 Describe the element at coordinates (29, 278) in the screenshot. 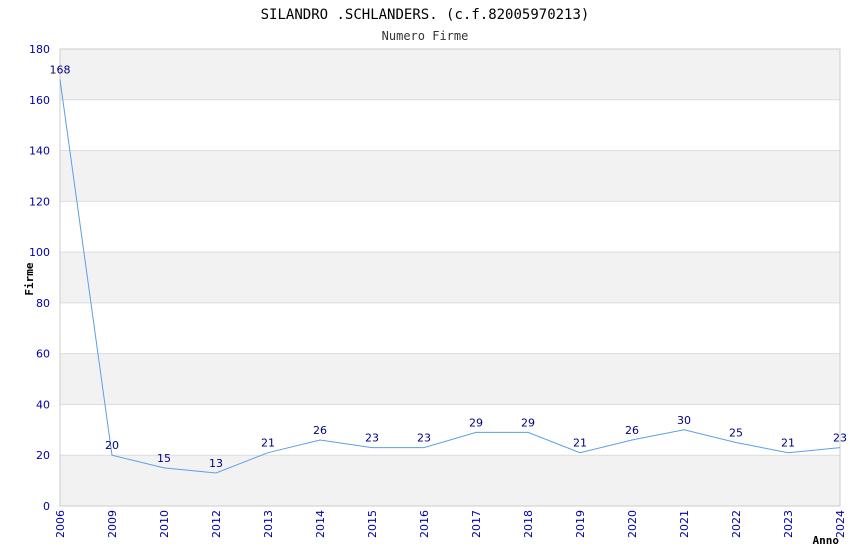

I see `y-axis-title: Firme` at that location.